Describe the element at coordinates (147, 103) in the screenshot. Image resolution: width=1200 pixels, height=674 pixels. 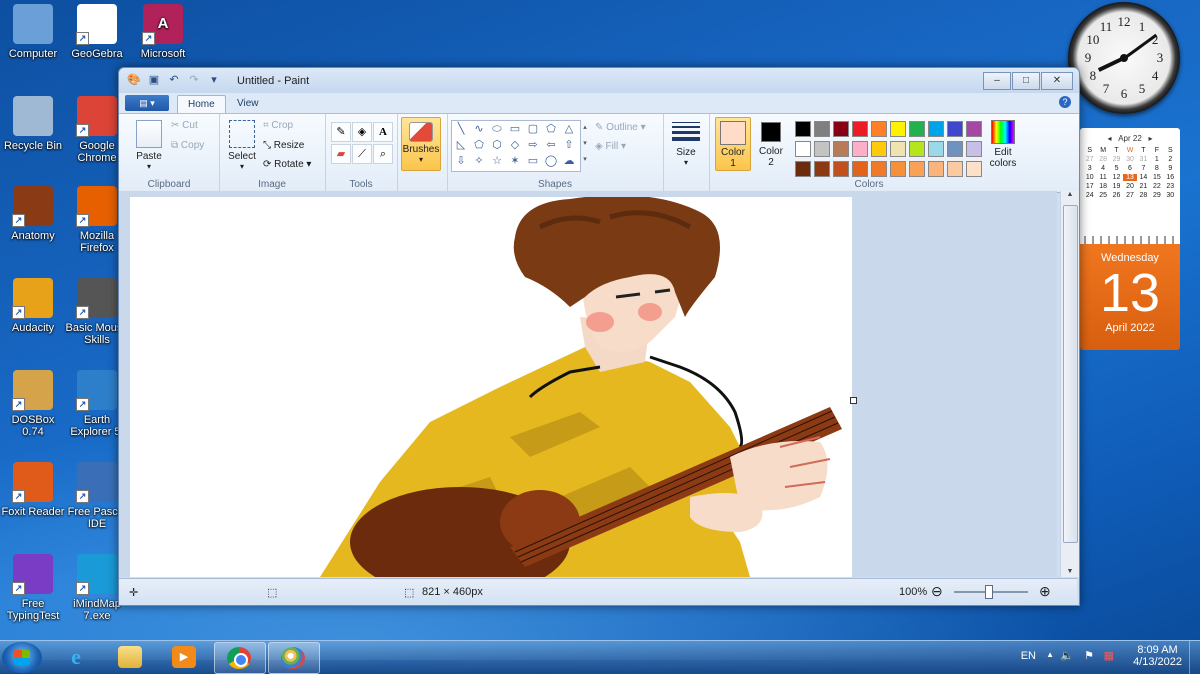
I see `file-menu-button: ▤ ▾` at that location.